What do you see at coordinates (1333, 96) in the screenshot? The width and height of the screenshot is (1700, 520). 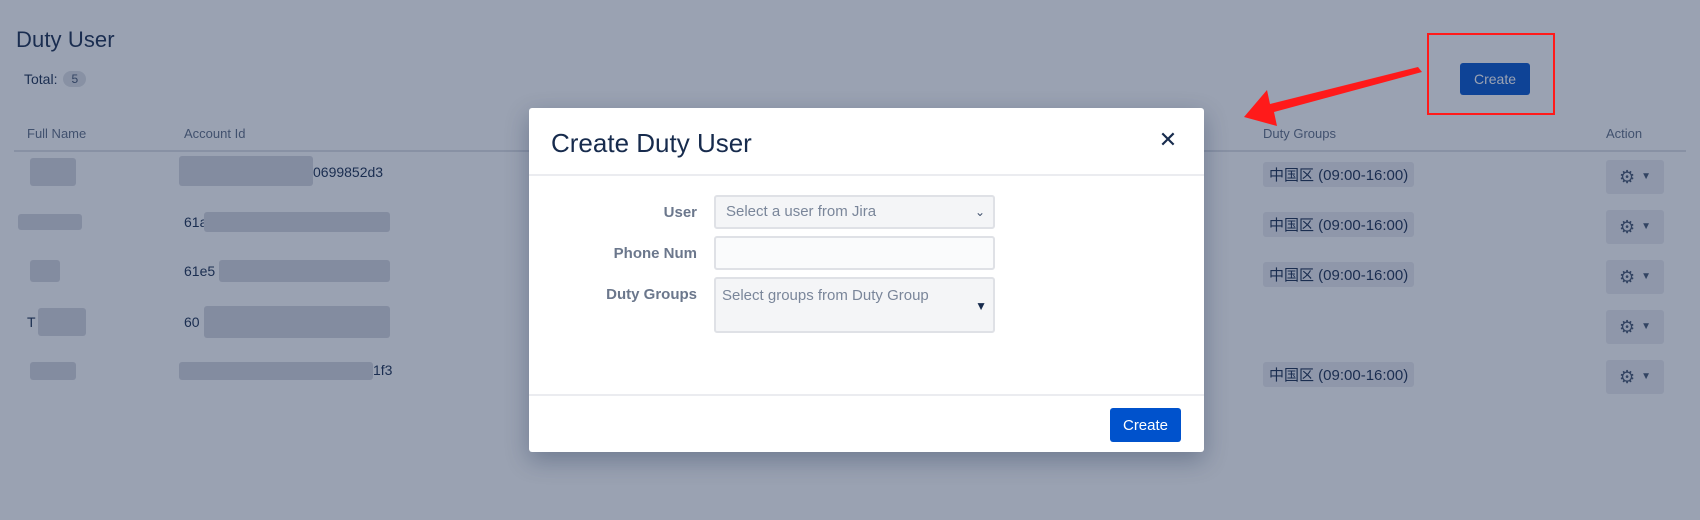 I see `annotation-arrow` at bounding box center [1333, 96].